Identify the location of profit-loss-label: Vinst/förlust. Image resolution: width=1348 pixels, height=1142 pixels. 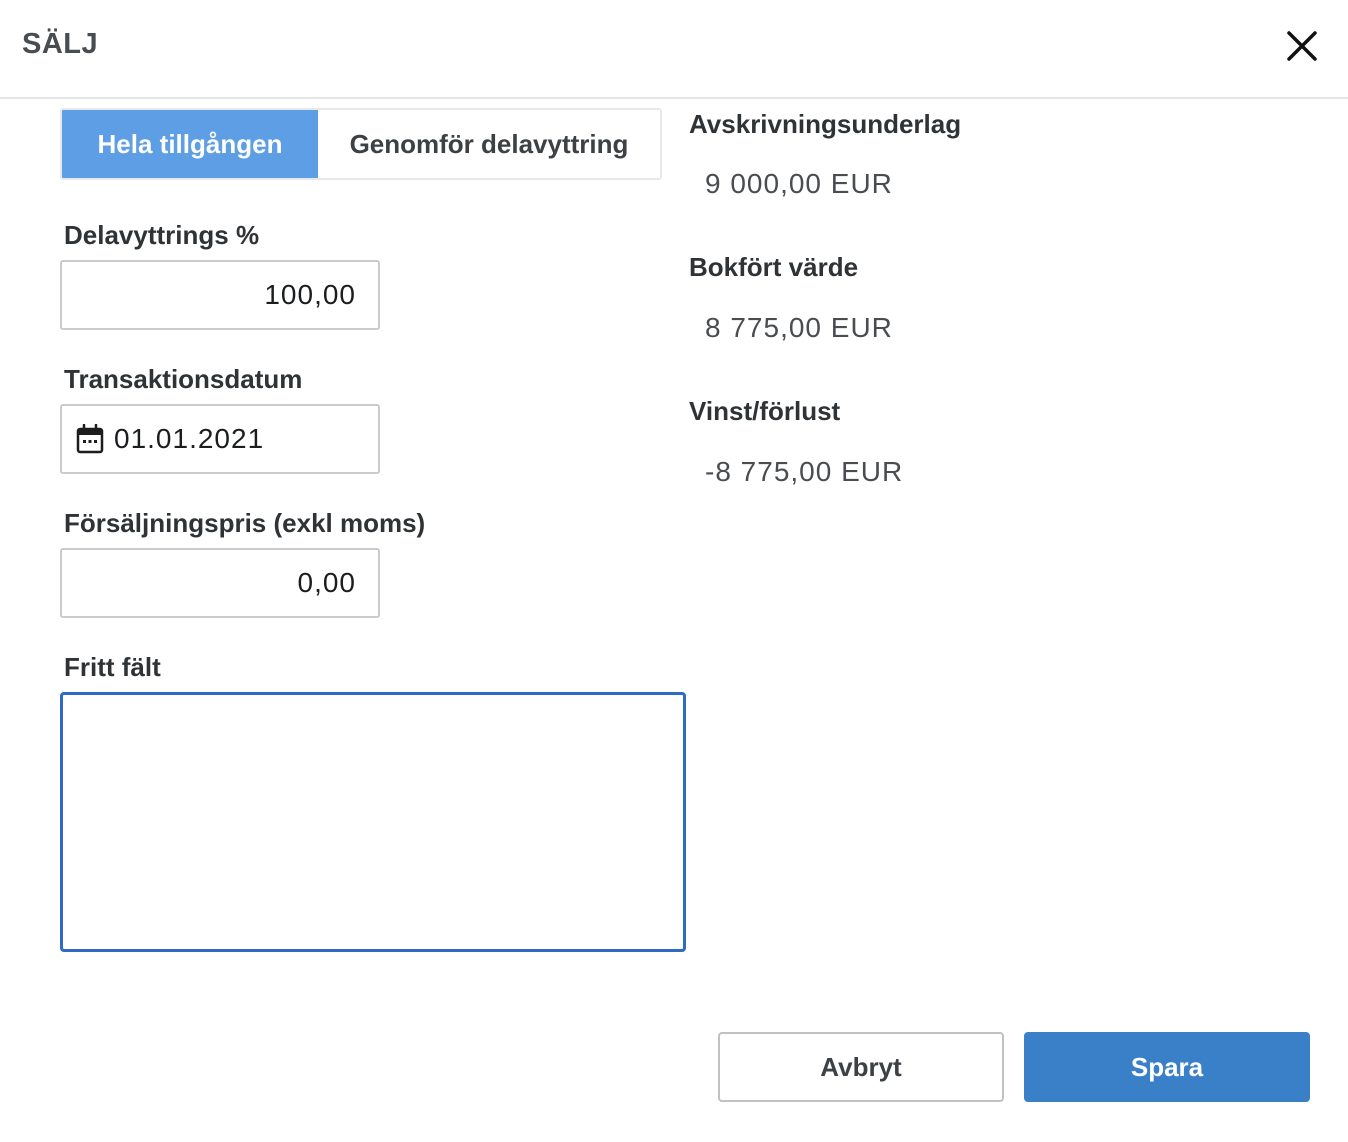
(765, 411).